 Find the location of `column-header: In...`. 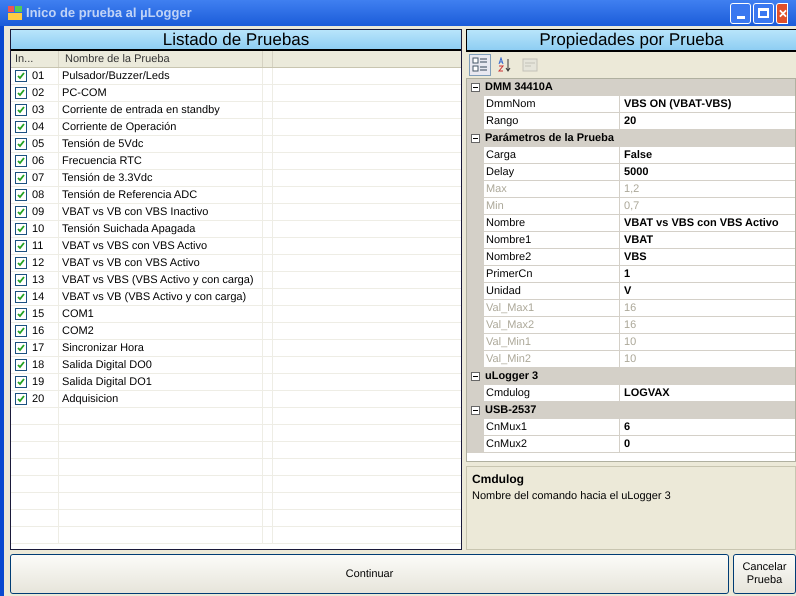

column-header: In... is located at coordinates (35, 59).